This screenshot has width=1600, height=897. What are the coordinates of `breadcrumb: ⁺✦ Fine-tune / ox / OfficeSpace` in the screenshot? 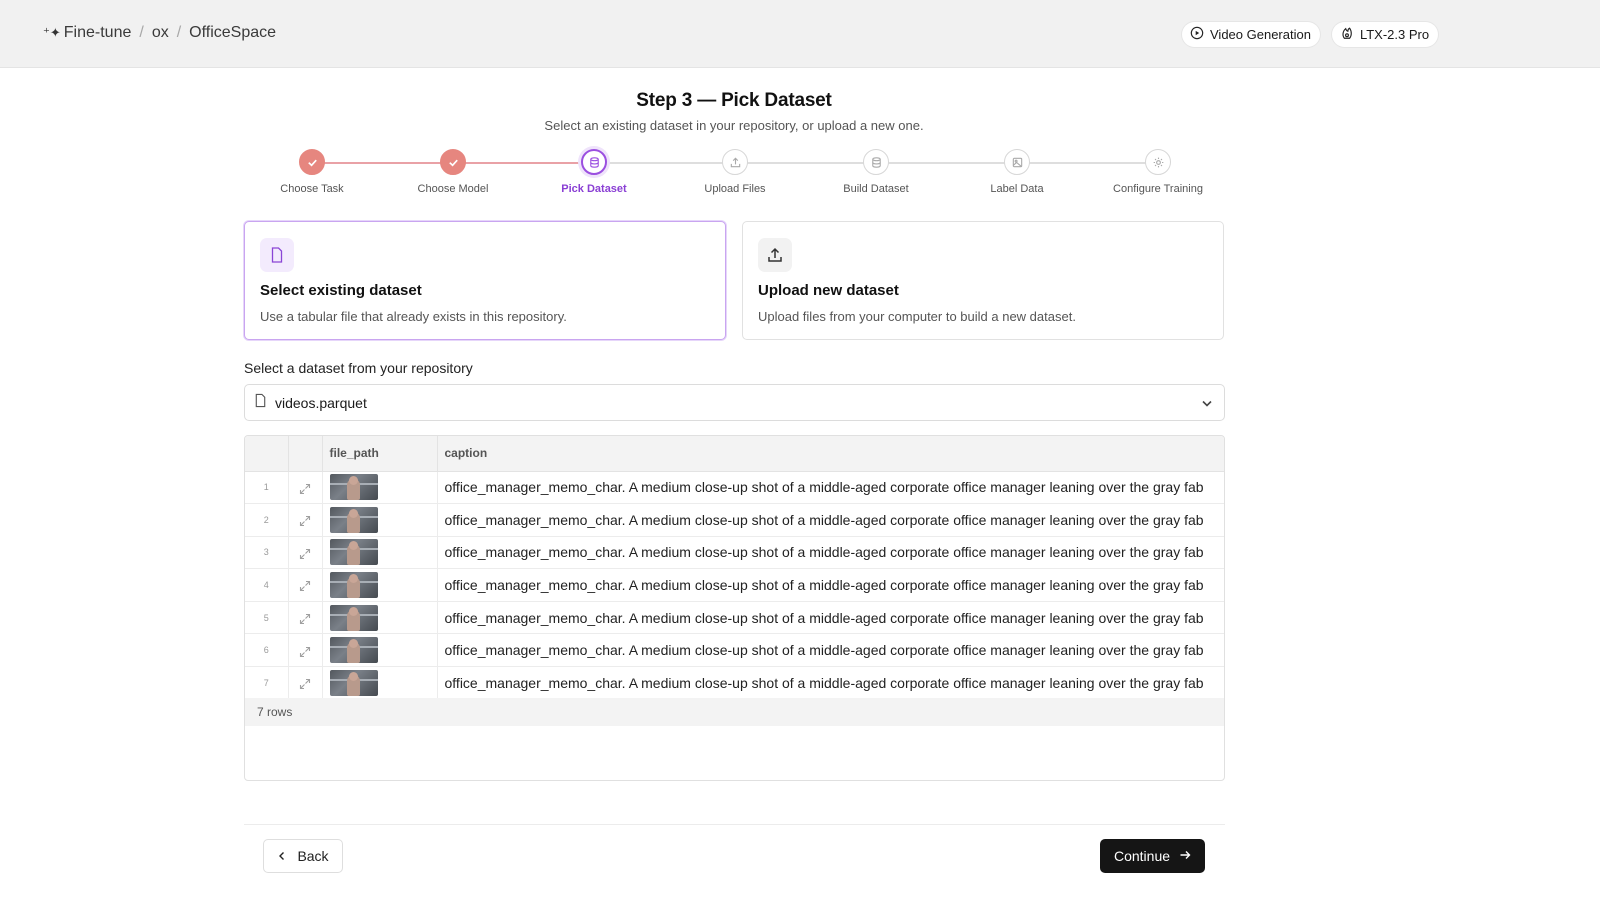 It's located at (159, 33).